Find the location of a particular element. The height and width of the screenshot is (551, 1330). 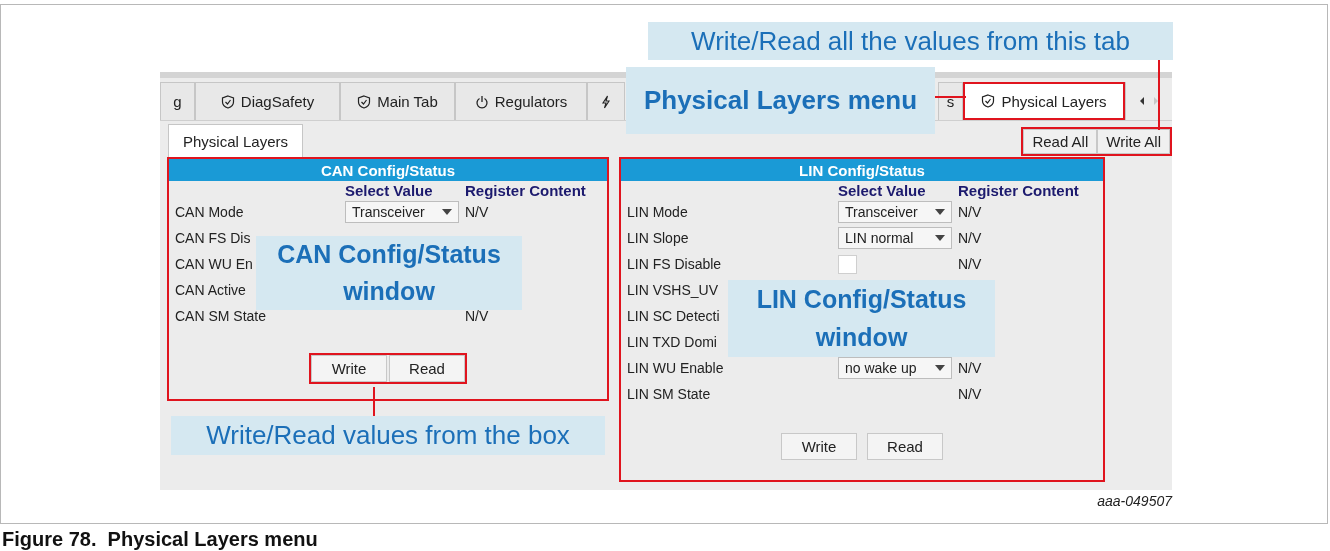

tab: DiagSafety is located at coordinates (267, 101).